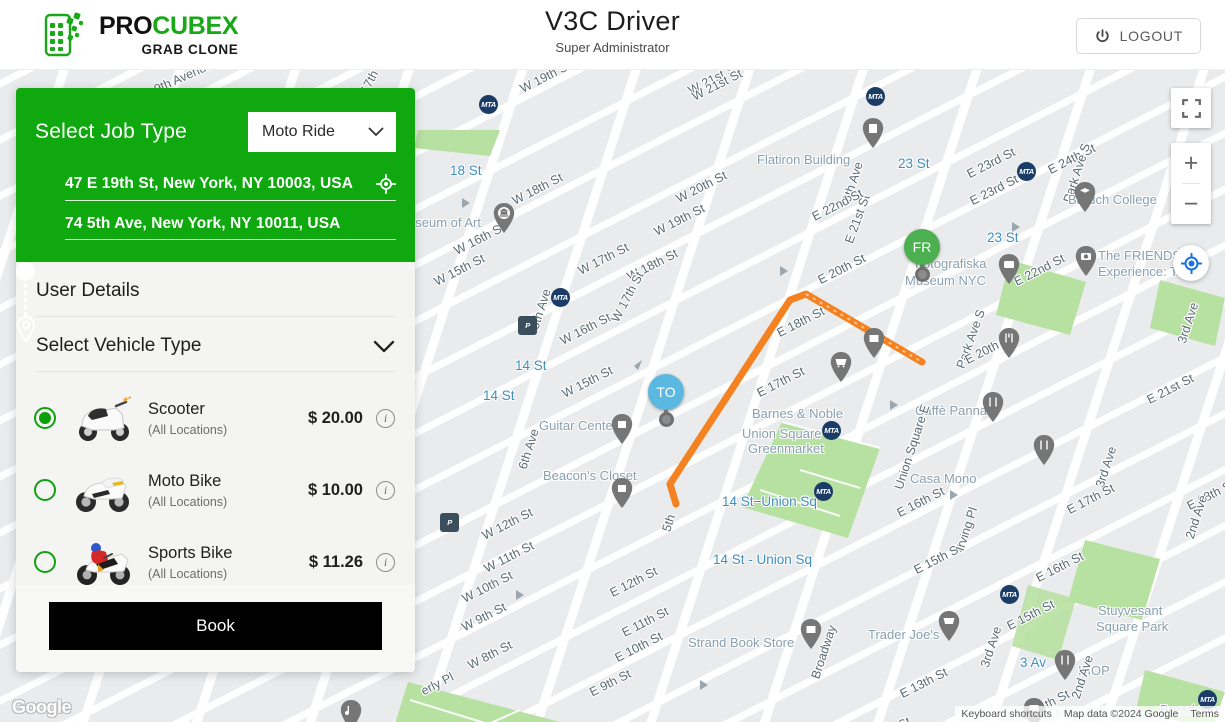 This screenshot has width=1225, height=722. What do you see at coordinates (351, 711) in the screenshot?
I see `poi-pin-blue-note` at bounding box center [351, 711].